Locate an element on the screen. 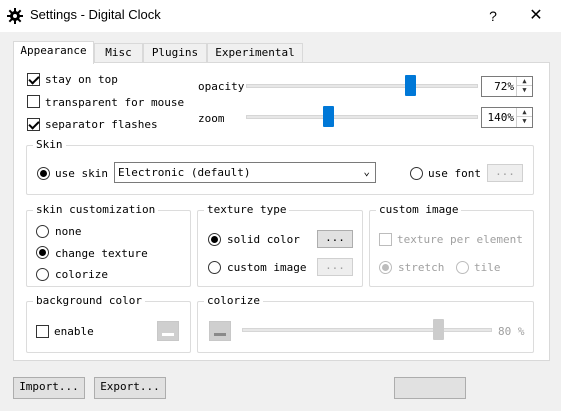 Image resolution: width=561 pixels, height=411 pixels. opacity-label: opacity is located at coordinates (221, 86).